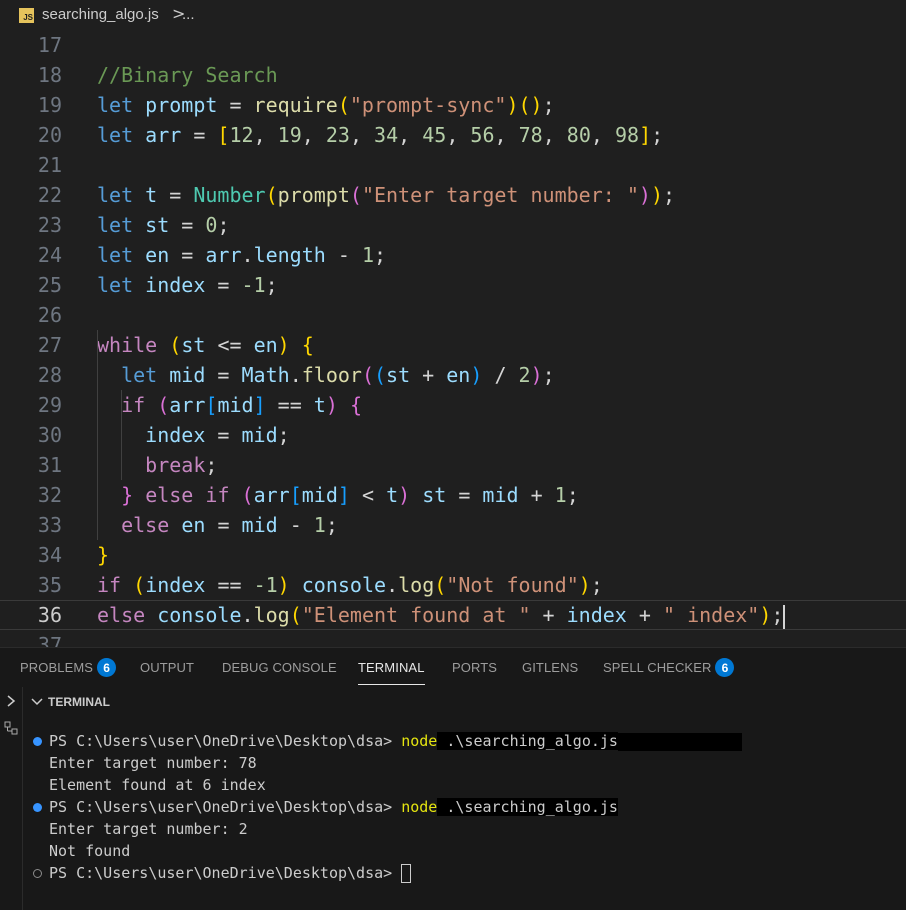 This screenshot has height=910, width=906. What do you see at coordinates (187, 75) in the screenshot?
I see `code-token: //Binary Search` at bounding box center [187, 75].